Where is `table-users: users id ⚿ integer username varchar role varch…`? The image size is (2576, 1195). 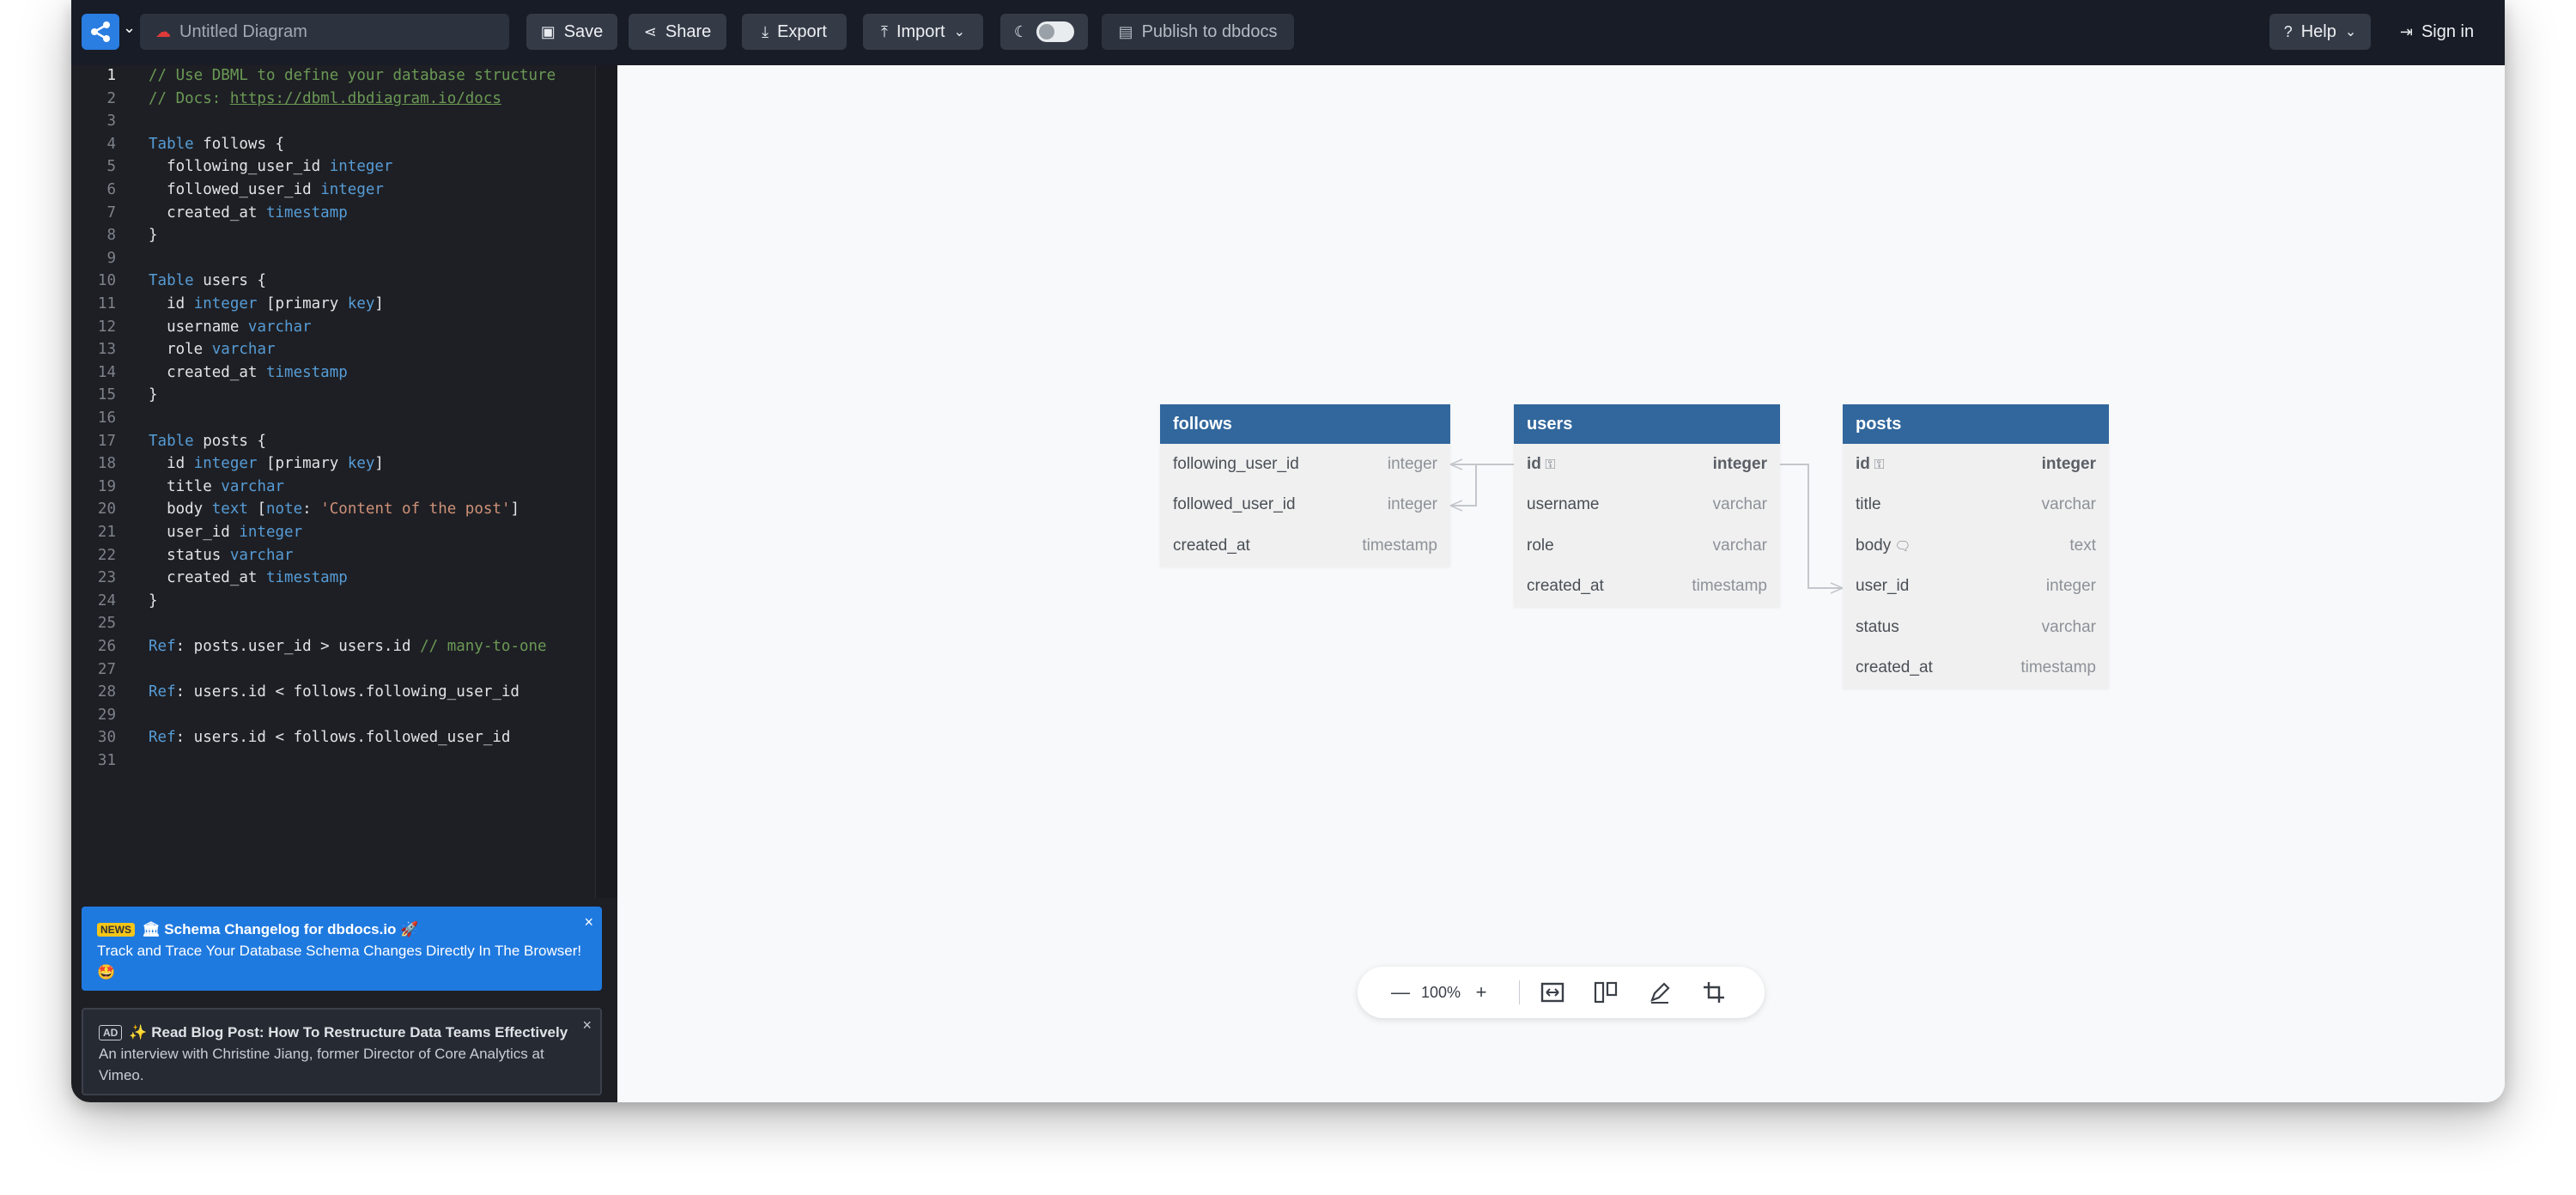 table-users: users id ⚿ integer username varchar role varch… is located at coordinates (1647, 505).